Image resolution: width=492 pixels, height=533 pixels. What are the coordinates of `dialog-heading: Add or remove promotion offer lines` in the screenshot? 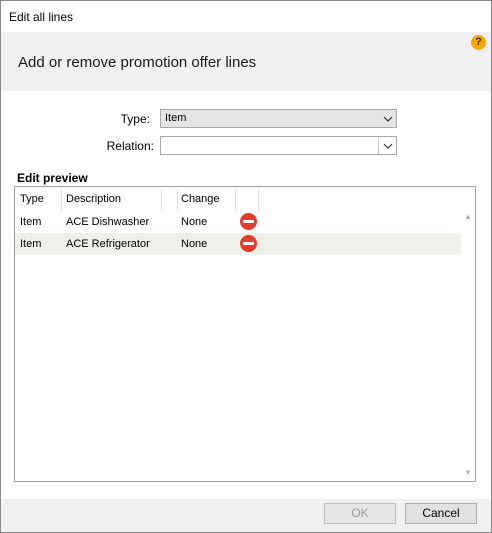 It's located at (137, 62).